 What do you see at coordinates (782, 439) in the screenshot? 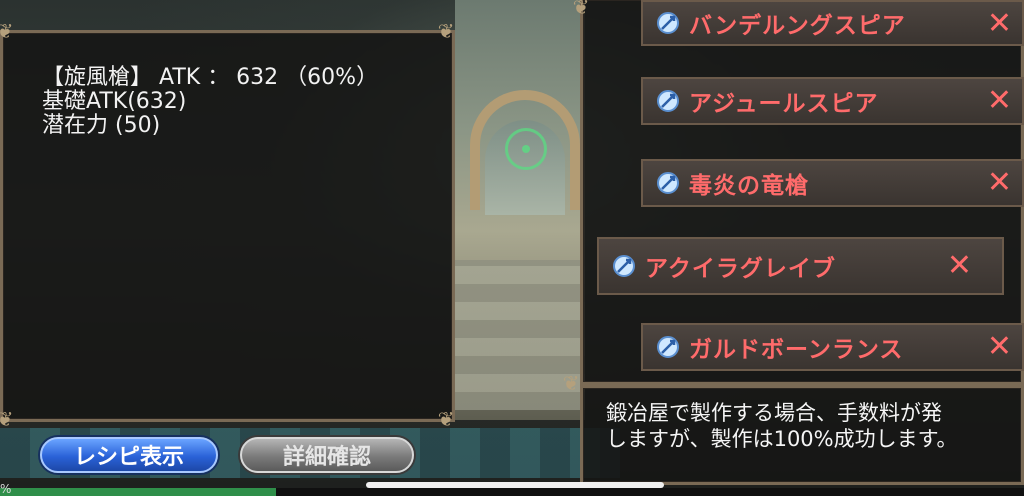
I see `info-text-line-2: しますが、製作は100%成功します。` at bounding box center [782, 439].